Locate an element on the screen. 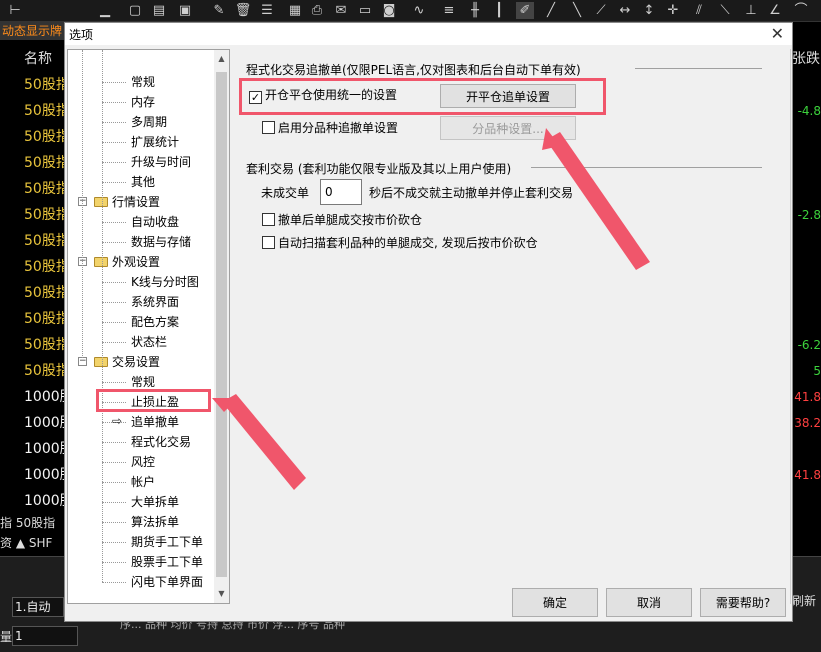 The height and width of the screenshot is (652, 821). section-divider is located at coordinates (646, 167).